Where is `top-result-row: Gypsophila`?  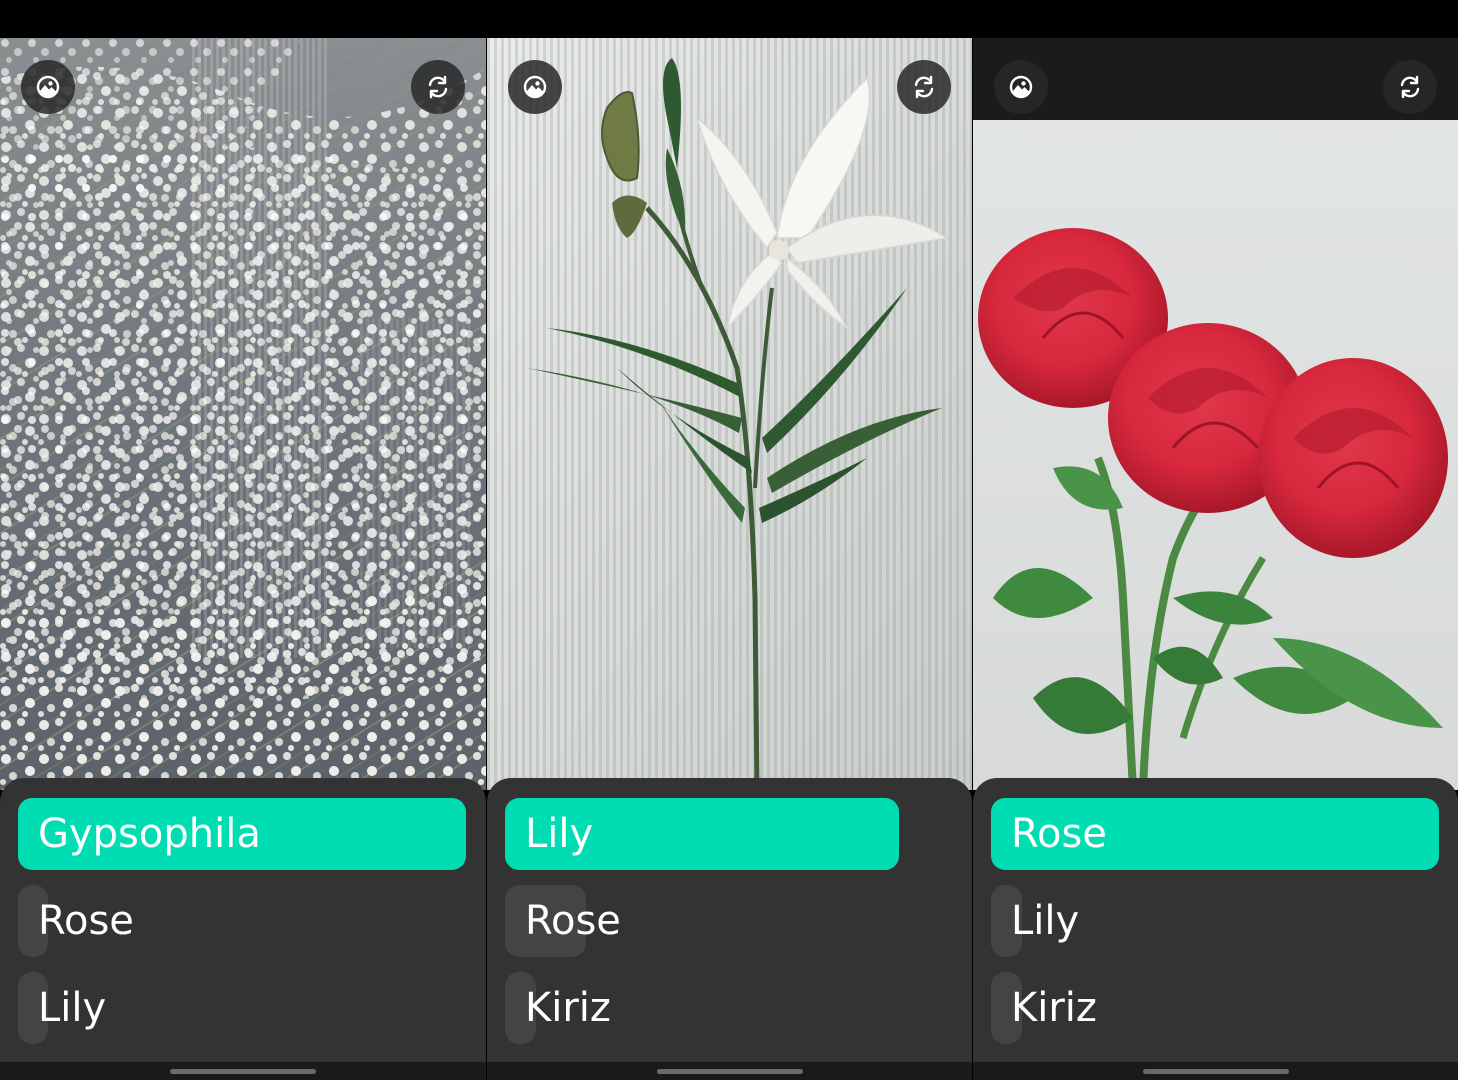
top-result-row: Gypsophila is located at coordinates (242, 834).